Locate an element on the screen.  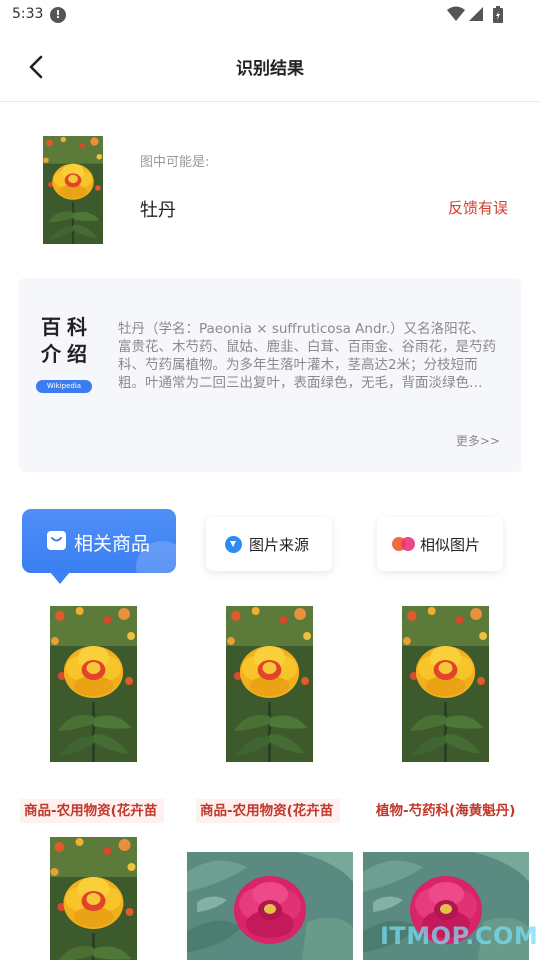
more-link: 更多>> is located at coordinates (478, 440).